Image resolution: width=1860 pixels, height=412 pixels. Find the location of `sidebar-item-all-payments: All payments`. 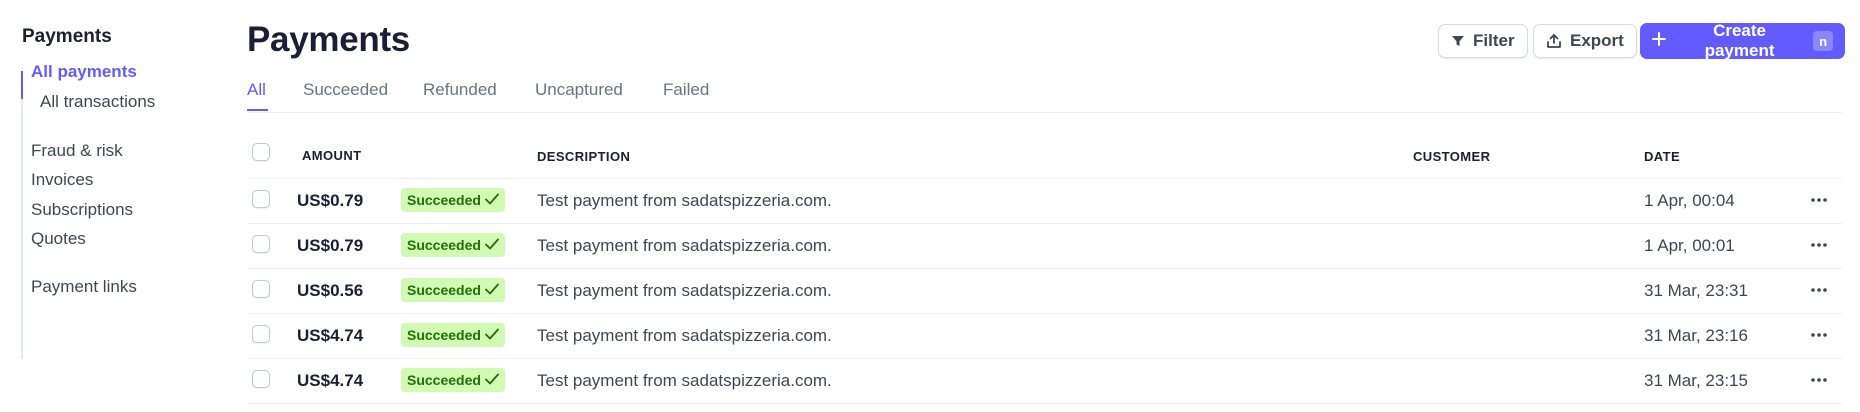

sidebar-item-all-payments: All payments is located at coordinates (84, 72).